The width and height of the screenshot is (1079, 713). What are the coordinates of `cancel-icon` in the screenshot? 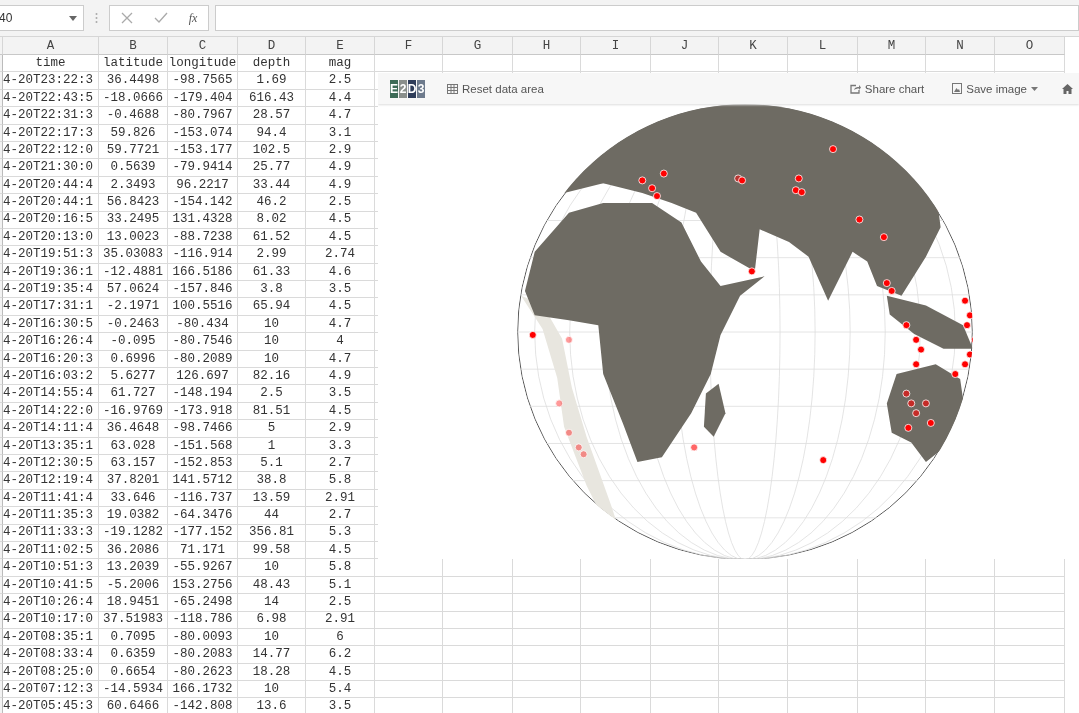 It's located at (126, 18).